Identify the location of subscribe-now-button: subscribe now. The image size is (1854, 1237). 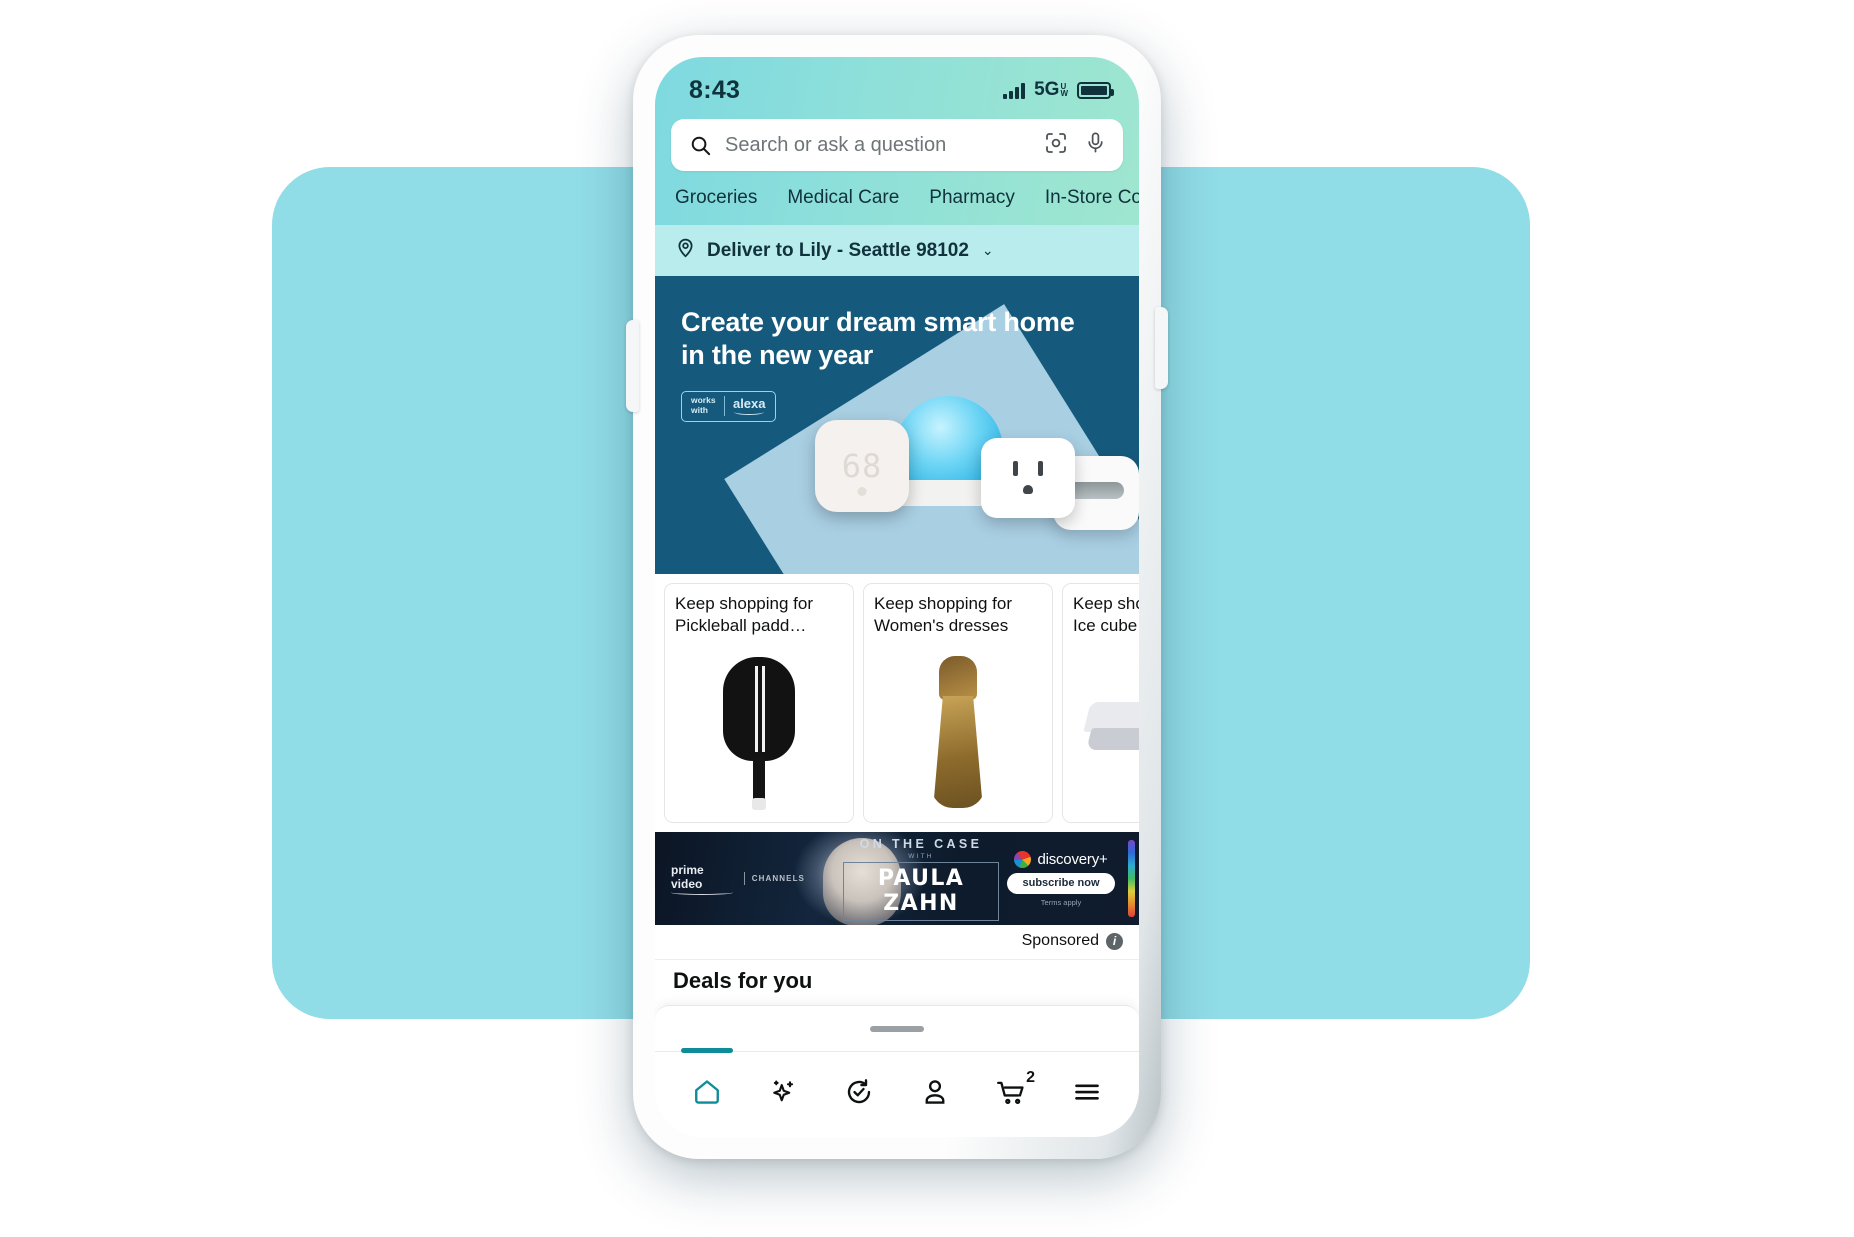
(1061, 883).